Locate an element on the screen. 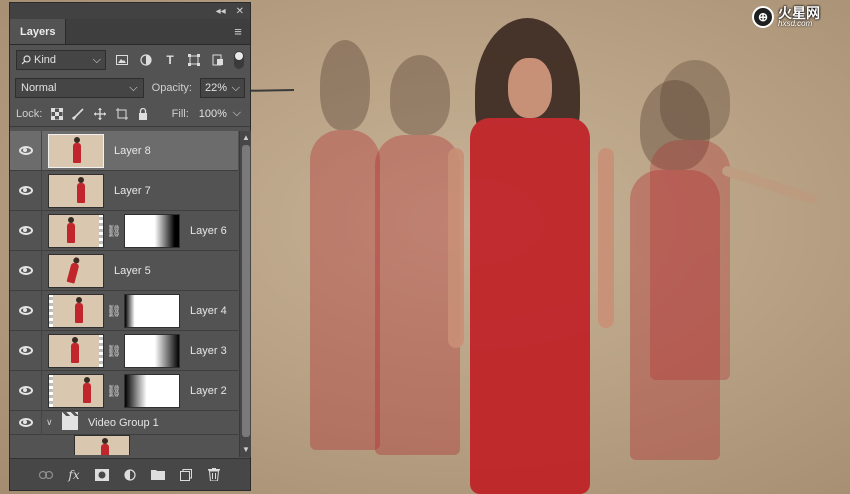  layers-scrollbar: ▲ ▼ is located at coordinates (245, 294).